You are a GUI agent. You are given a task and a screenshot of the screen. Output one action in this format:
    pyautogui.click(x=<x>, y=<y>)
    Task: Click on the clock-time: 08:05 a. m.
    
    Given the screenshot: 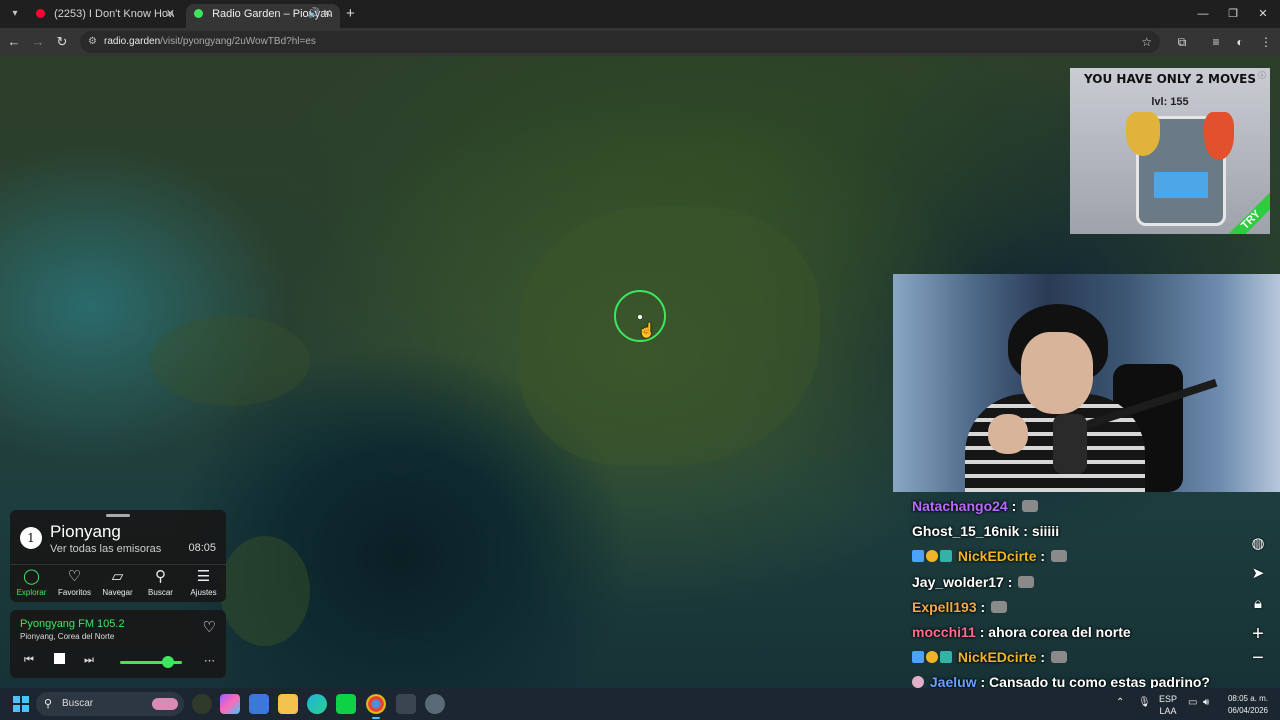 What is the action you would take?
    pyautogui.click(x=1248, y=698)
    